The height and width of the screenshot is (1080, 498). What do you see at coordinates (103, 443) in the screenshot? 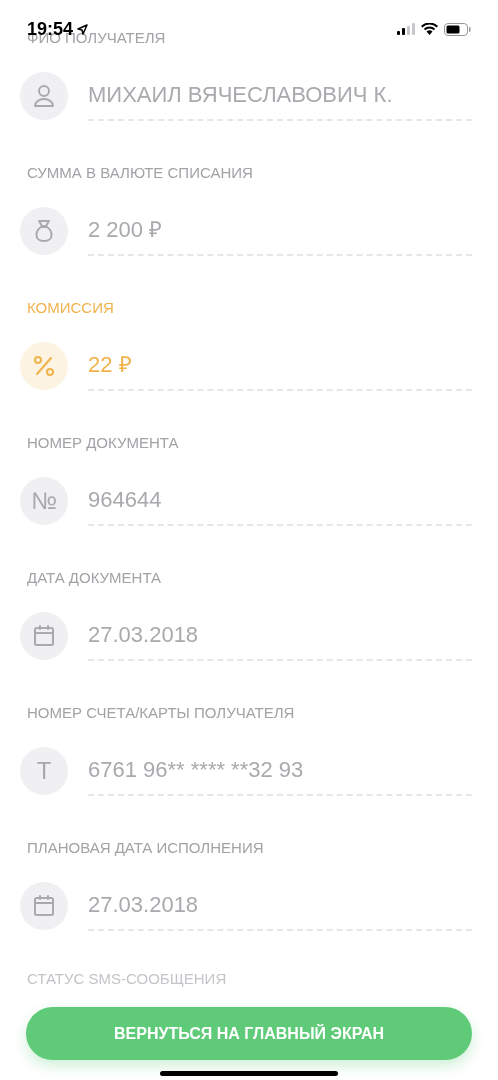
I see `field-label: НОМЕР ДОКУМЕНТА` at bounding box center [103, 443].